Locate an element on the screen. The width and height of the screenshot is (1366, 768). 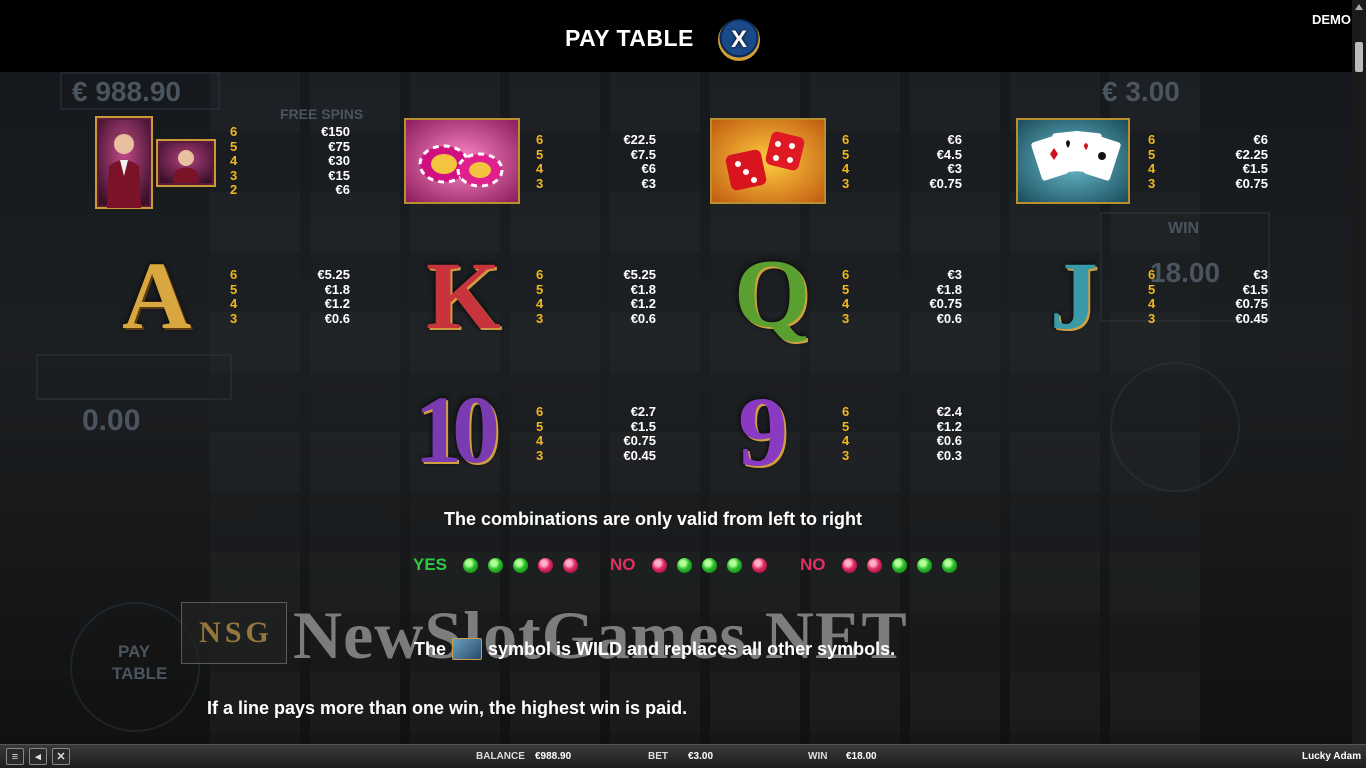
menu-icon: ≡ is located at coordinates (15, 756).